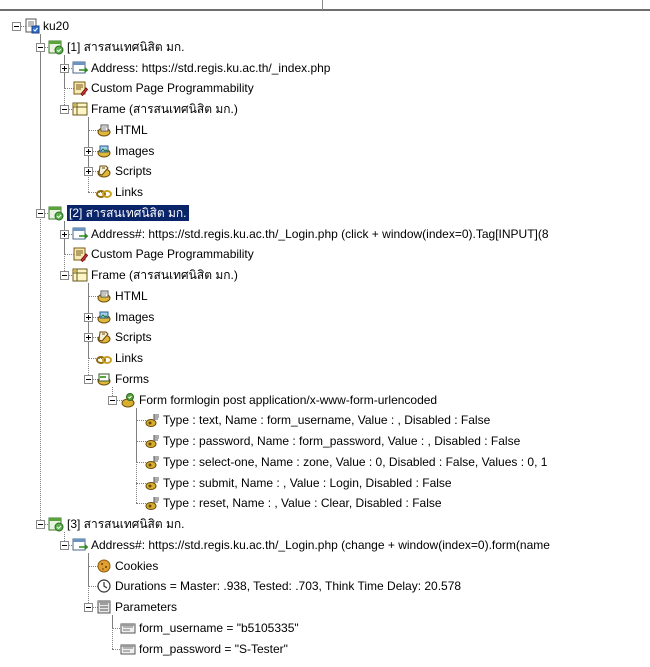  What do you see at coordinates (219, 627) in the screenshot?
I see `tree-node-label: form_username = "b5105335"` at bounding box center [219, 627].